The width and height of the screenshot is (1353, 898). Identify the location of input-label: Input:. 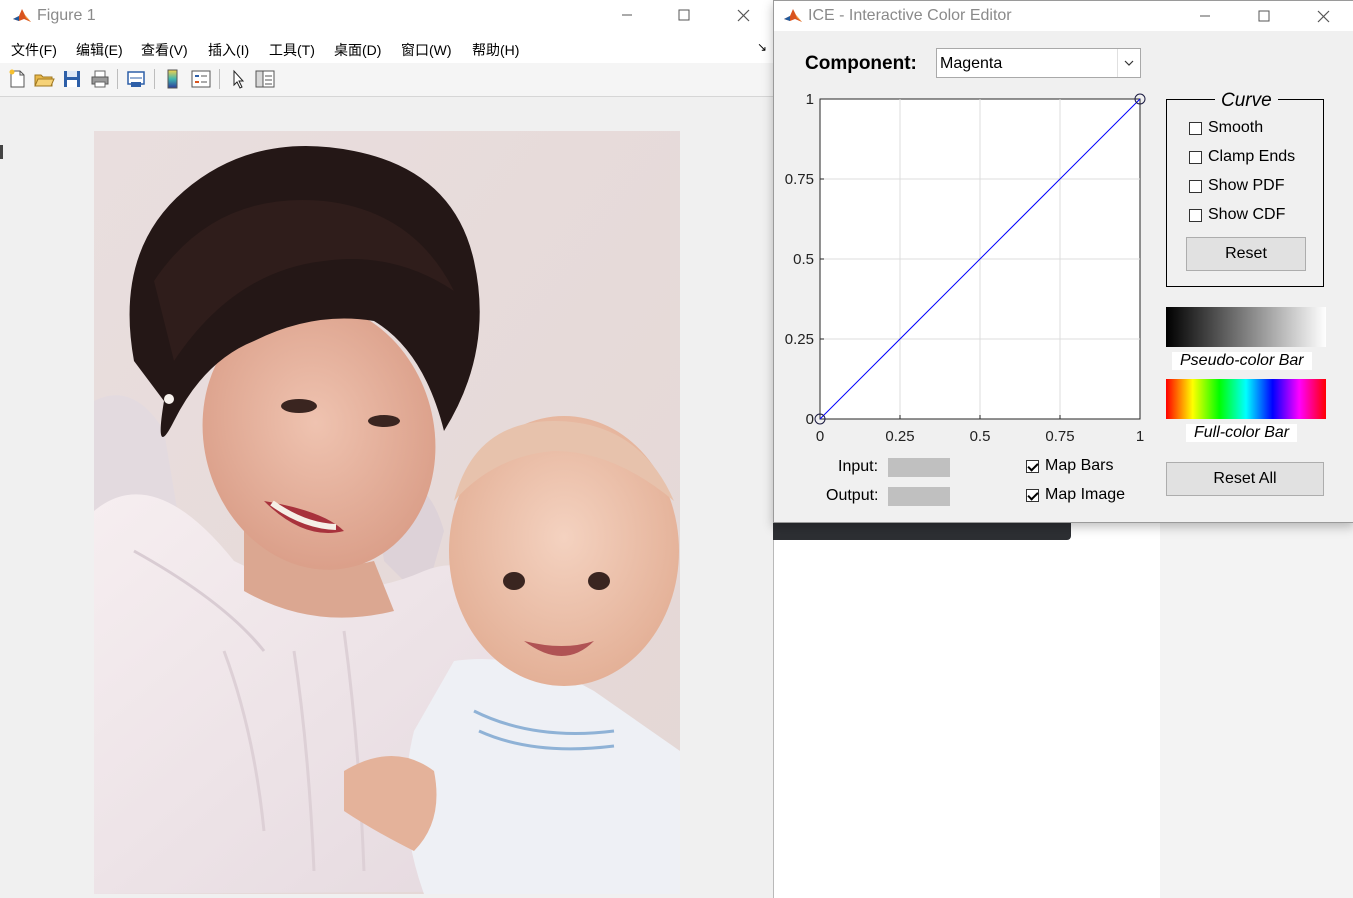
(858, 467).